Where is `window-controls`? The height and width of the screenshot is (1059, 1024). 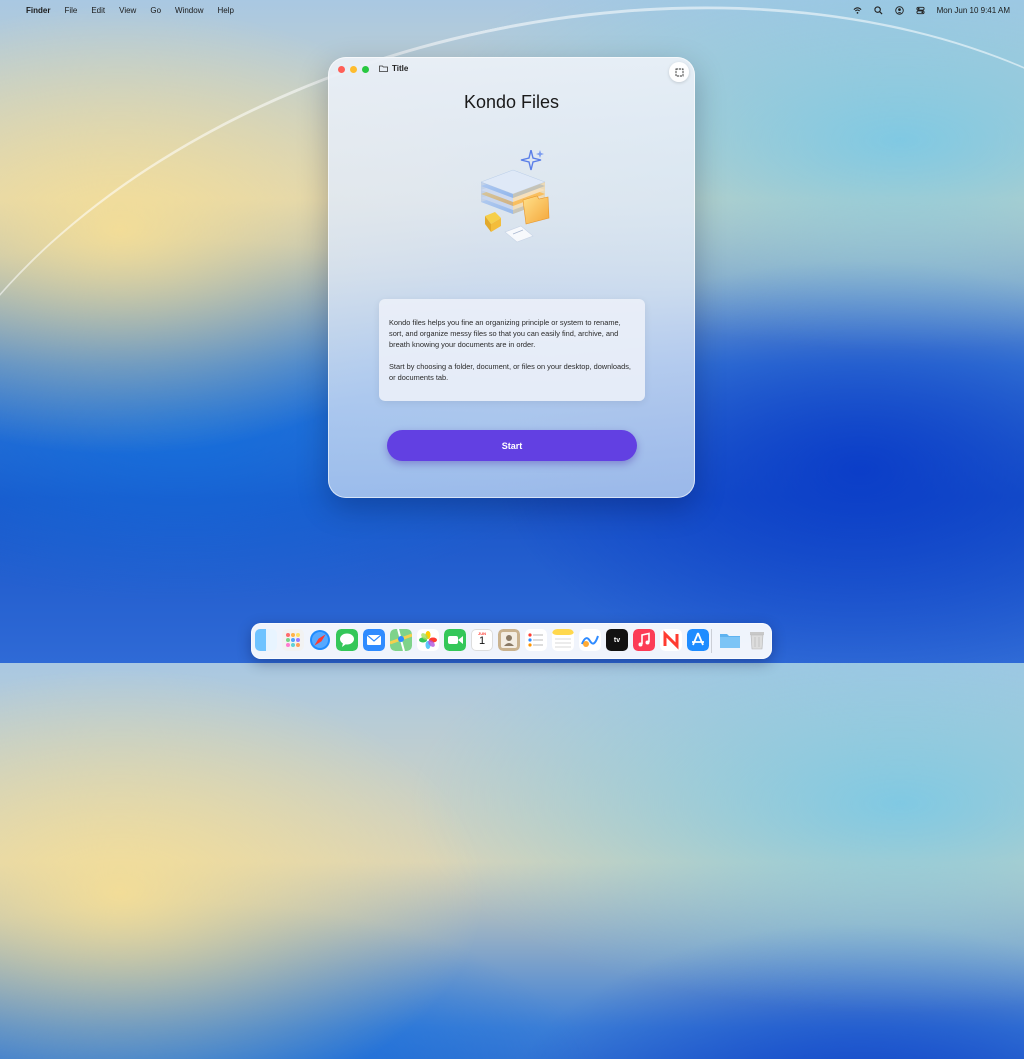 window-controls is located at coordinates (353, 69).